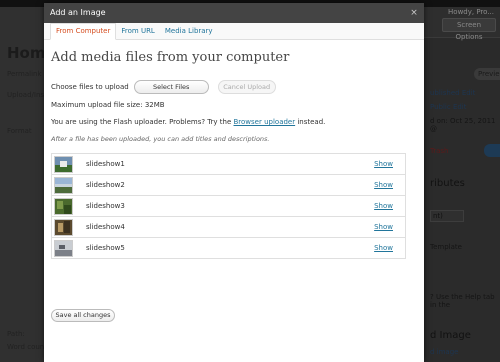 This screenshot has width=500, height=362. Describe the element at coordinates (105, 206) in the screenshot. I see `file-name: slideshow3` at that location.